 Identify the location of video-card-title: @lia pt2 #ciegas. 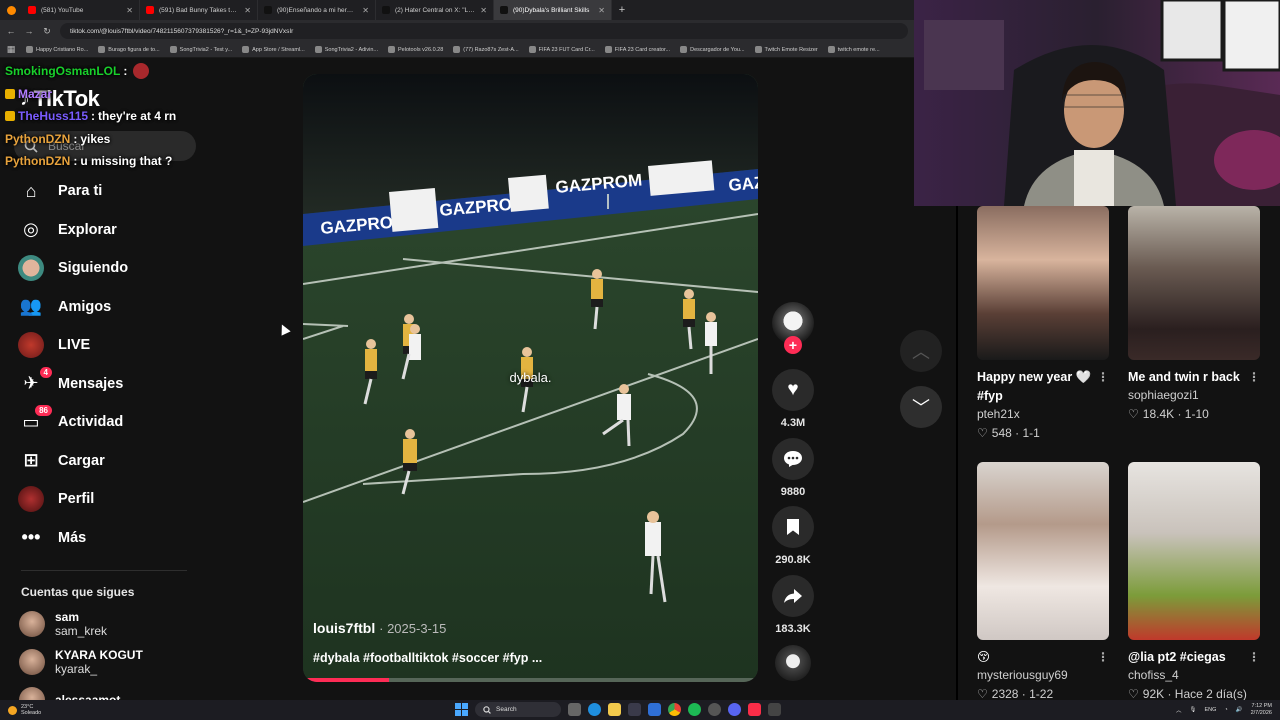
(1177, 657).